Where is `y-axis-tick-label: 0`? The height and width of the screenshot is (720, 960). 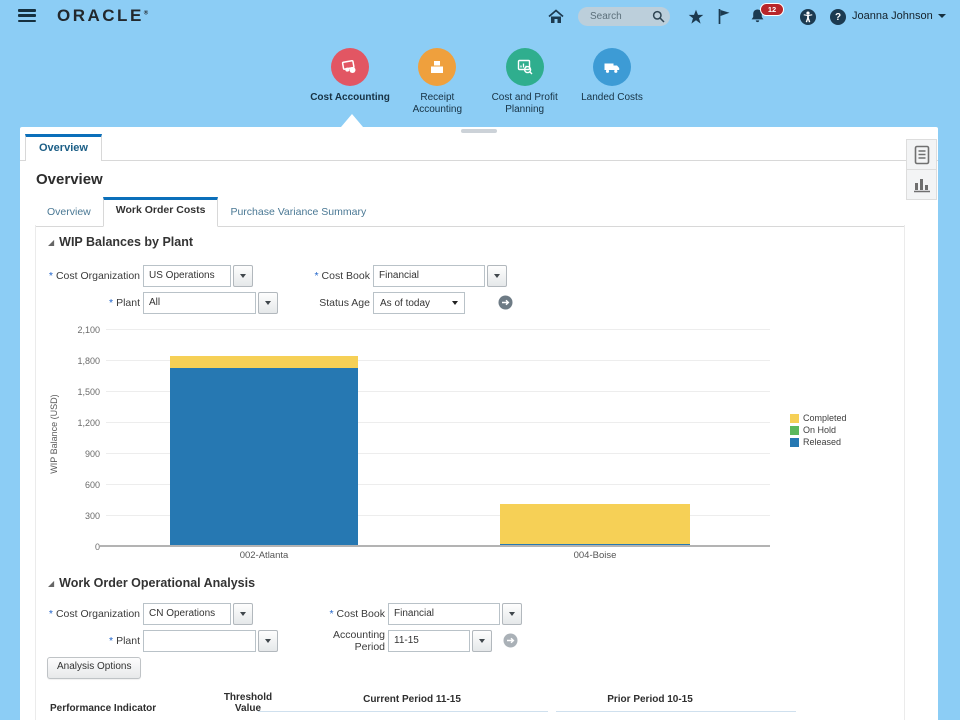 y-axis-tick-label: 0 is located at coordinates (97, 546).